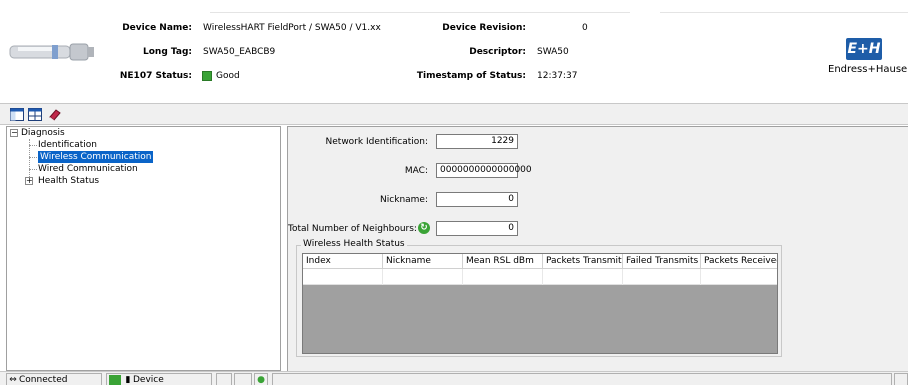  Describe the element at coordinates (67, 145) in the screenshot. I see `tree-item-identification: Identification` at that location.